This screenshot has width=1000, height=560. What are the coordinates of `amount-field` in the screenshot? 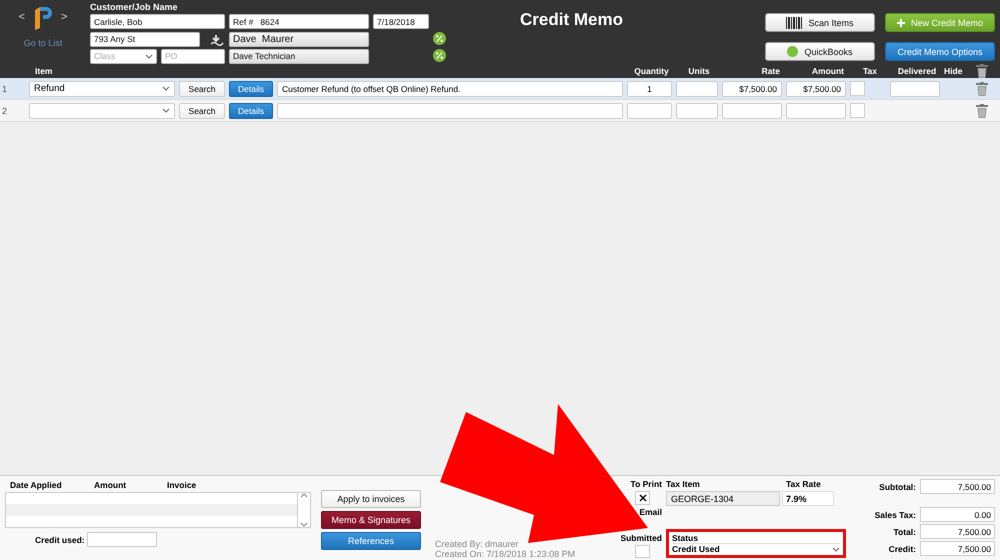 It's located at (816, 110).